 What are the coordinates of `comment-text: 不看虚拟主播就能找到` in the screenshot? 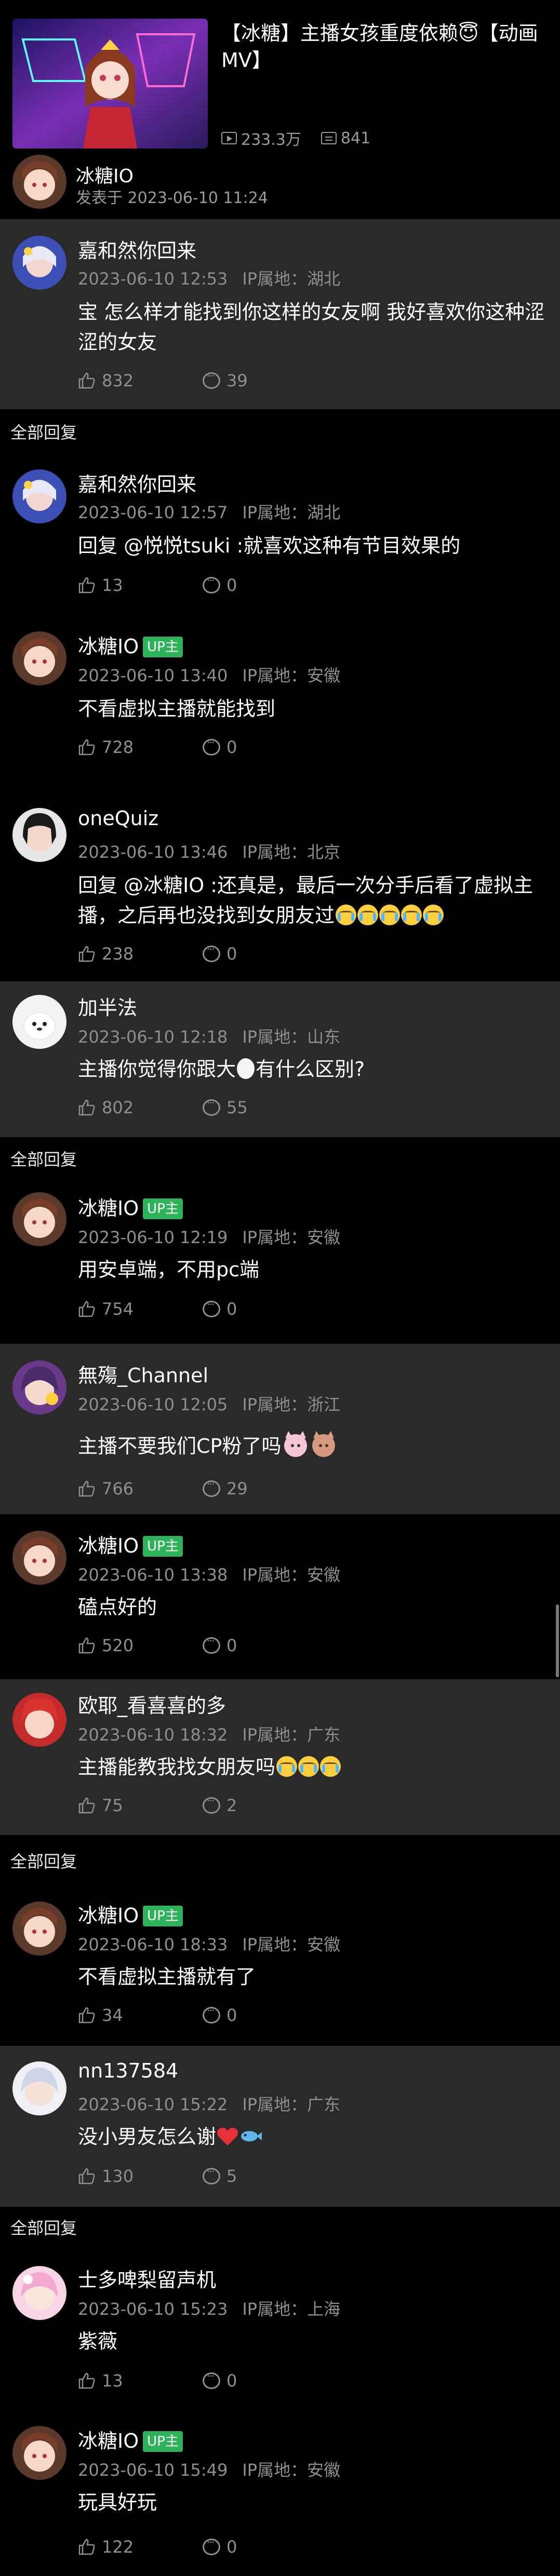 It's located at (177, 708).